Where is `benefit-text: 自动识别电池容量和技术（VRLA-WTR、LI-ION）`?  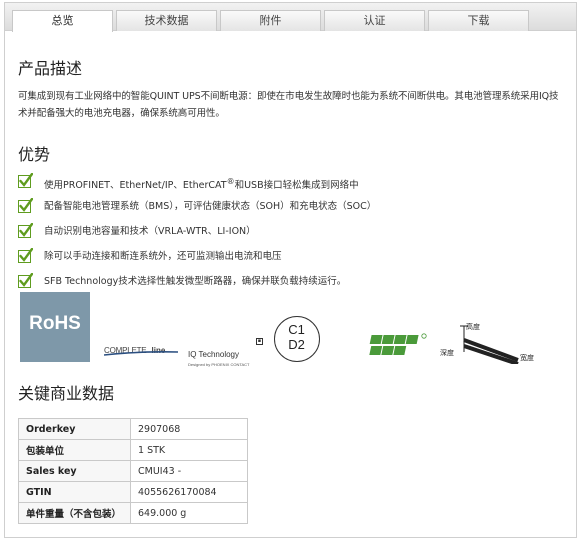 benefit-text: 自动识别电池容量和技术（VRLA-WTR、LI-ION） is located at coordinates (150, 231).